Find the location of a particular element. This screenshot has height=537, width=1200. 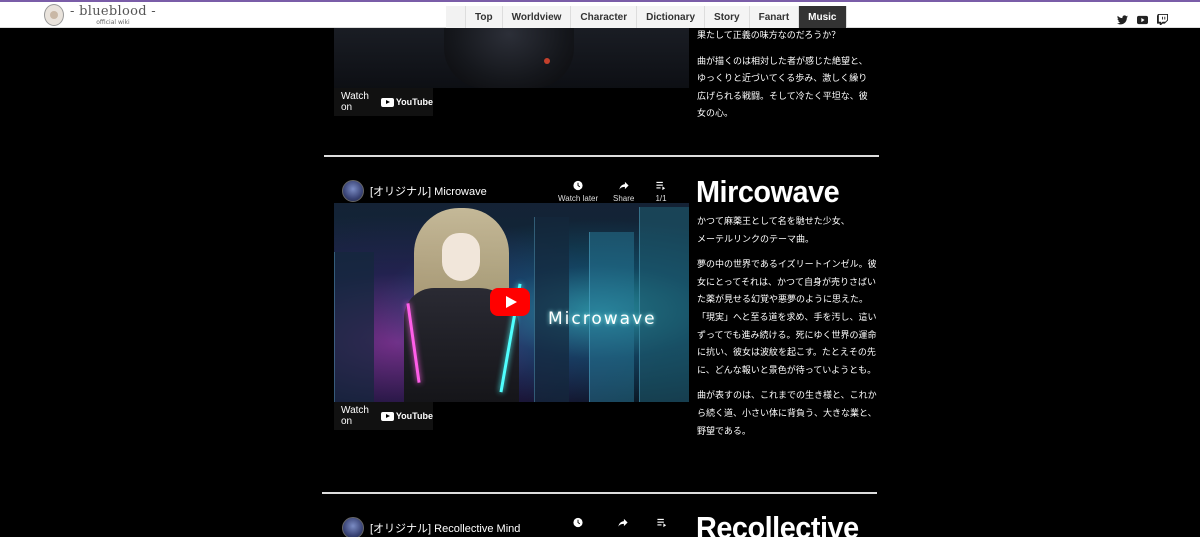

share-button is located at coordinates (623, 524).